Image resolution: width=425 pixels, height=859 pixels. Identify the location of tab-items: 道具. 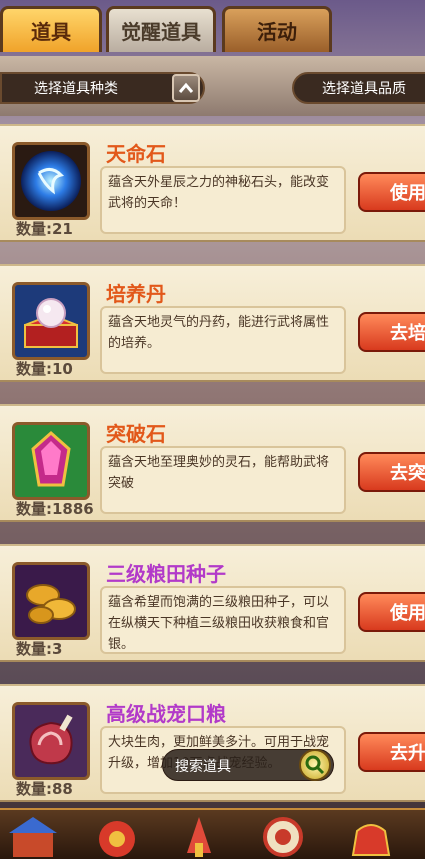
(51, 29).